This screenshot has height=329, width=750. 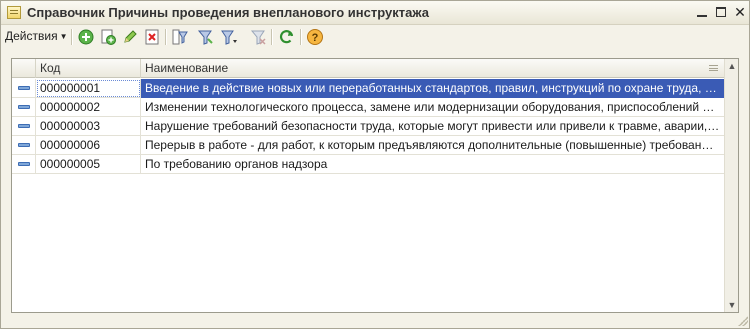 What do you see at coordinates (732, 305) in the screenshot?
I see `scroll-down-icon: ▼` at bounding box center [732, 305].